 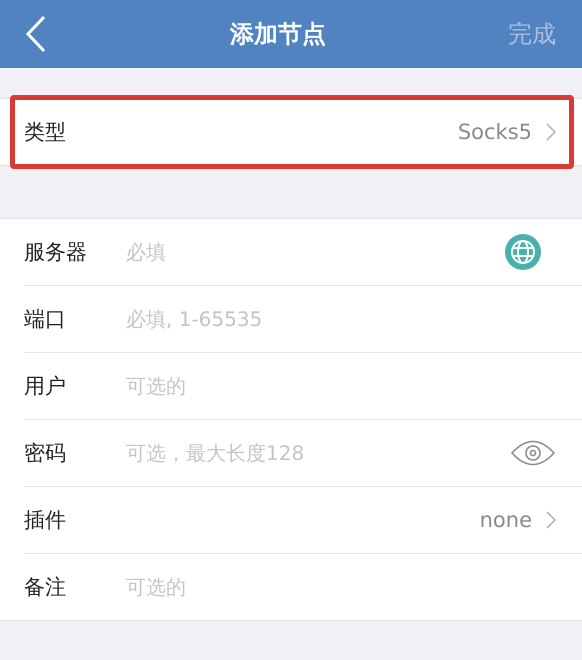 I want to click on back-button, so click(x=36, y=34).